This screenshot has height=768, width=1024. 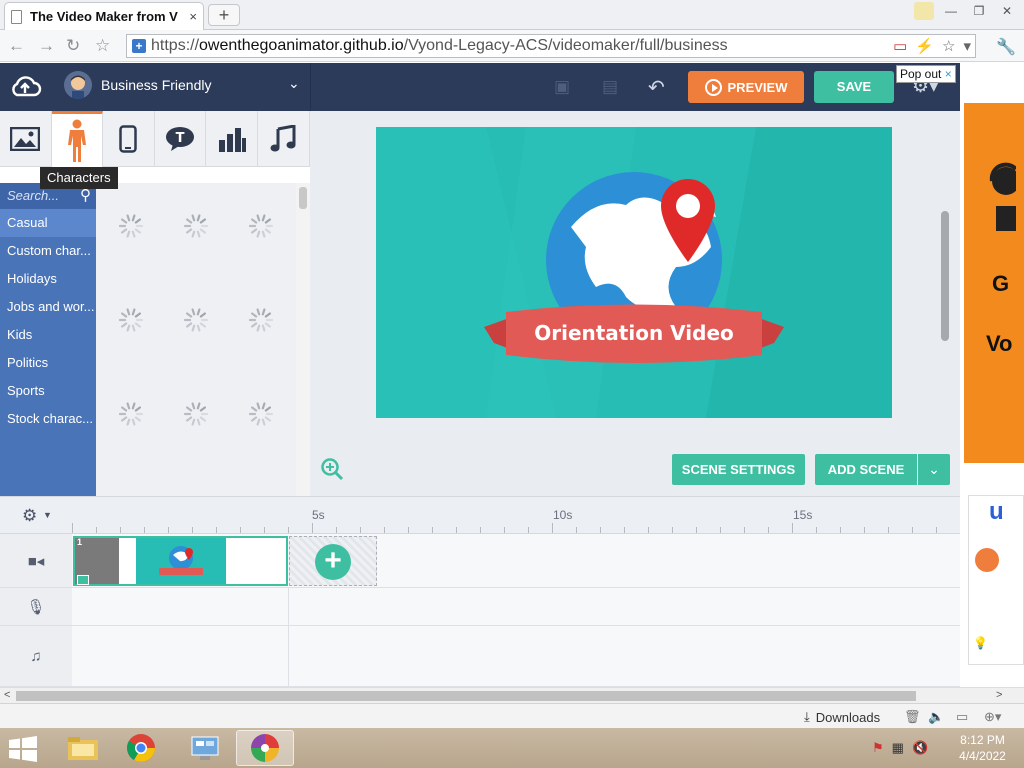 I want to click on tab-props, so click(x=129, y=139).